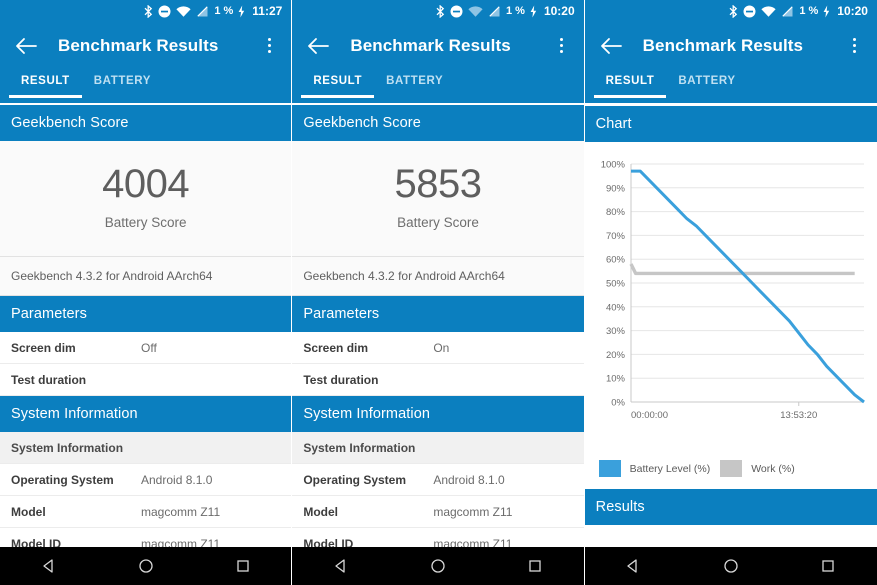  Describe the element at coordinates (146, 45) in the screenshot. I see `app-bar: Benchmark Results` at that location.